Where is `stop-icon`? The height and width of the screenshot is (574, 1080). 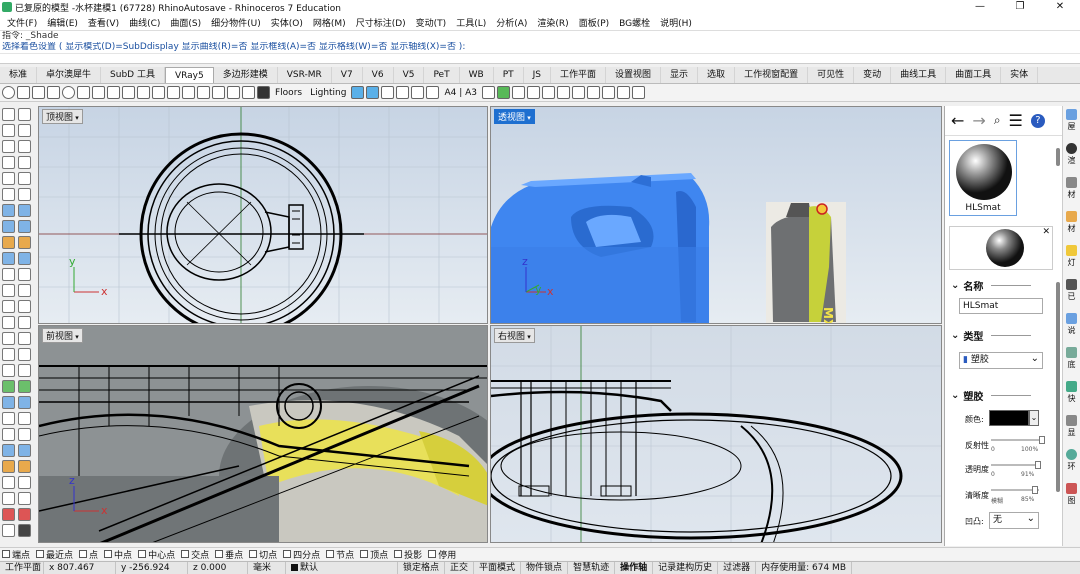 stop-icon is located at coordinates (8, 514).